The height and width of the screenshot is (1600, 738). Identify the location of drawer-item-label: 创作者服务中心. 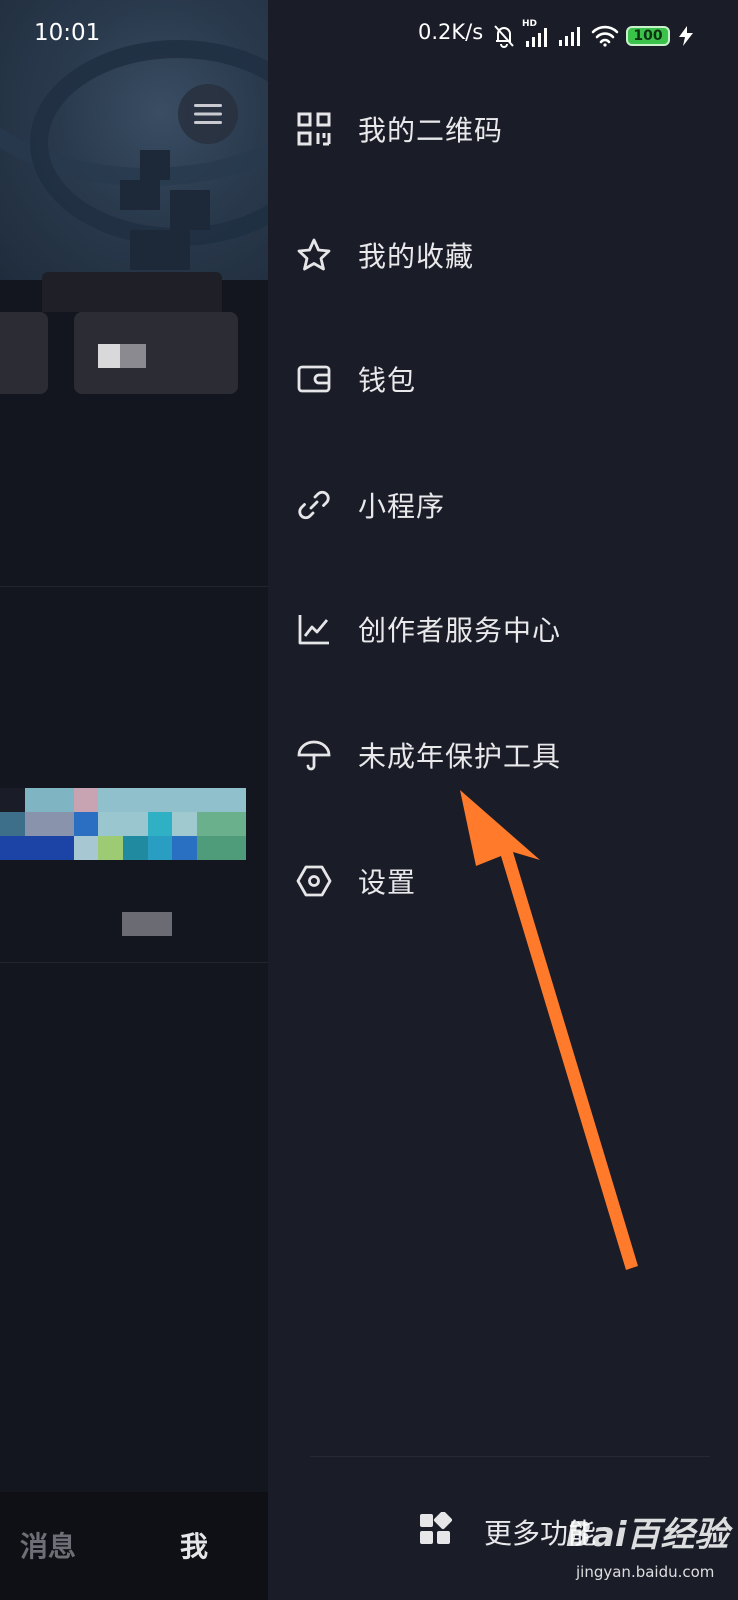
(460, 630).